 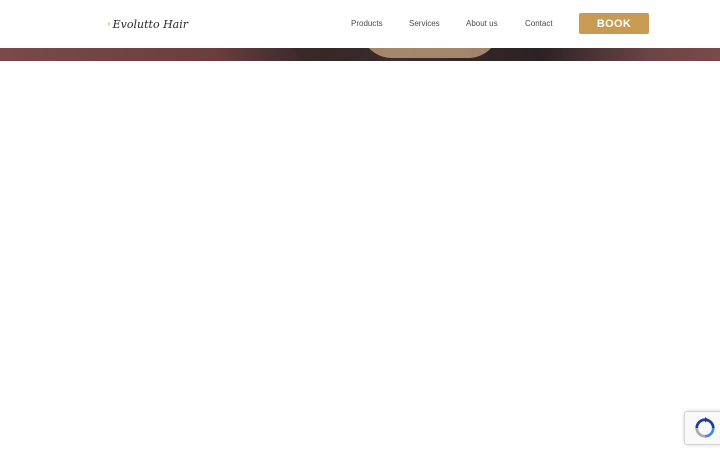 What do you see at coordinates (614, 23) in the screenshot?
I see `book-button: BOOK` at bounding box center [614, 23].